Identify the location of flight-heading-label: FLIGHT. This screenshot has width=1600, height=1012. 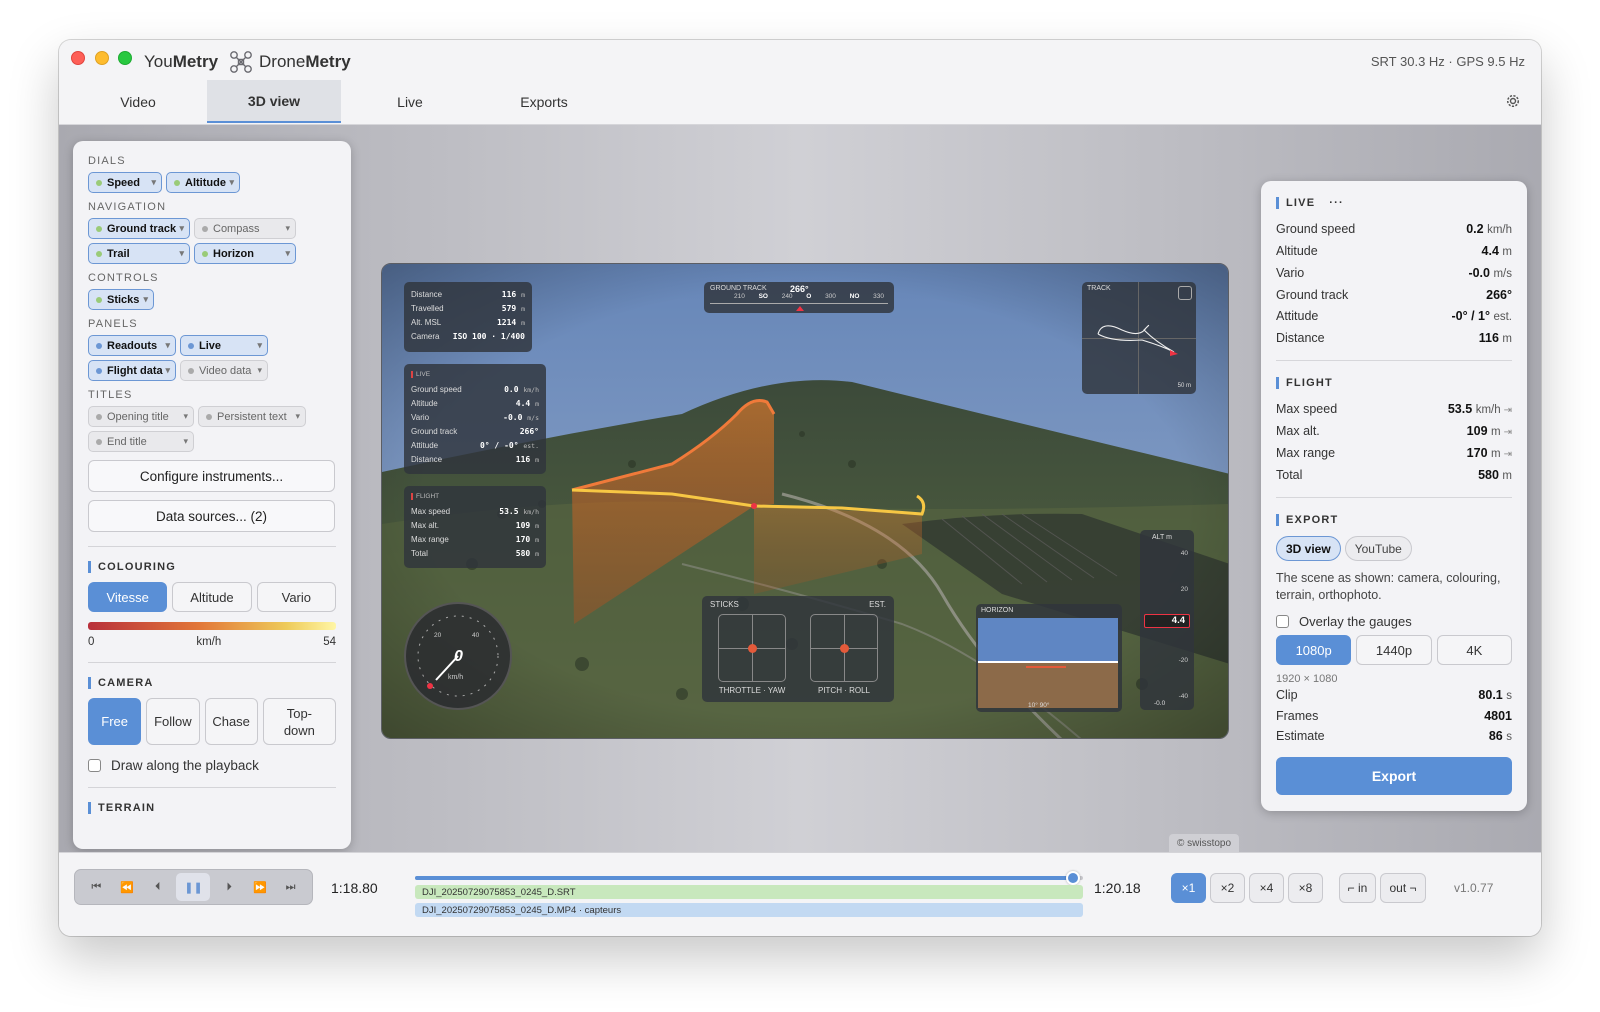
(1309, 383).